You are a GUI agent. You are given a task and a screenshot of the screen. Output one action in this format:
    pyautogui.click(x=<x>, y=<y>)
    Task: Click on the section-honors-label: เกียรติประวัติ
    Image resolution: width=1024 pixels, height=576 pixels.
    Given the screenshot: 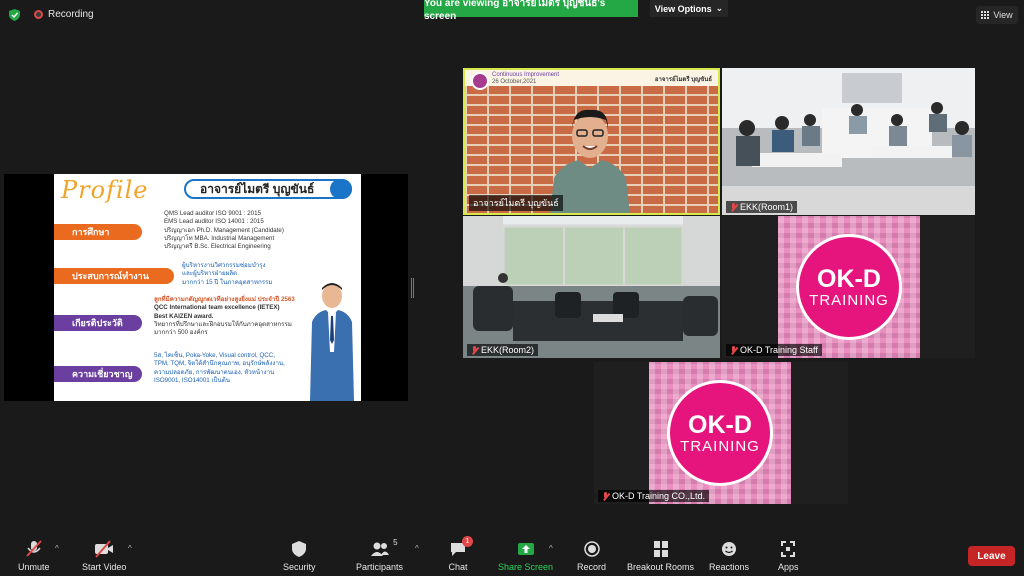 What is the action you would take?
    pyautogui.click(x=97, y=323)
    